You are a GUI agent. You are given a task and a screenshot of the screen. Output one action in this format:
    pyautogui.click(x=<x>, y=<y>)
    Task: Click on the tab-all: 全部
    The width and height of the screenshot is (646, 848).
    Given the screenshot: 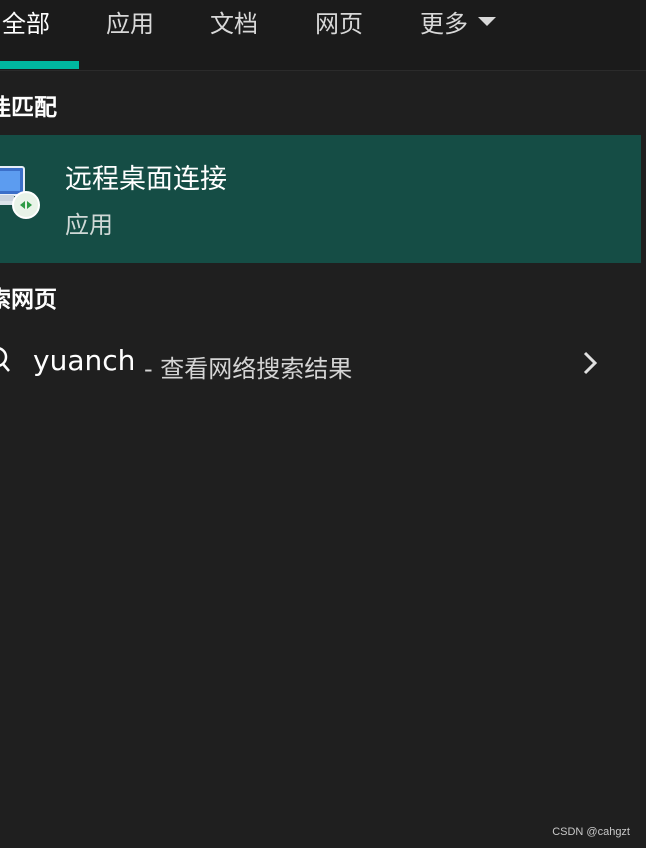 What is the action you would take?
    pyautogui.click(x=26, y=35)
    